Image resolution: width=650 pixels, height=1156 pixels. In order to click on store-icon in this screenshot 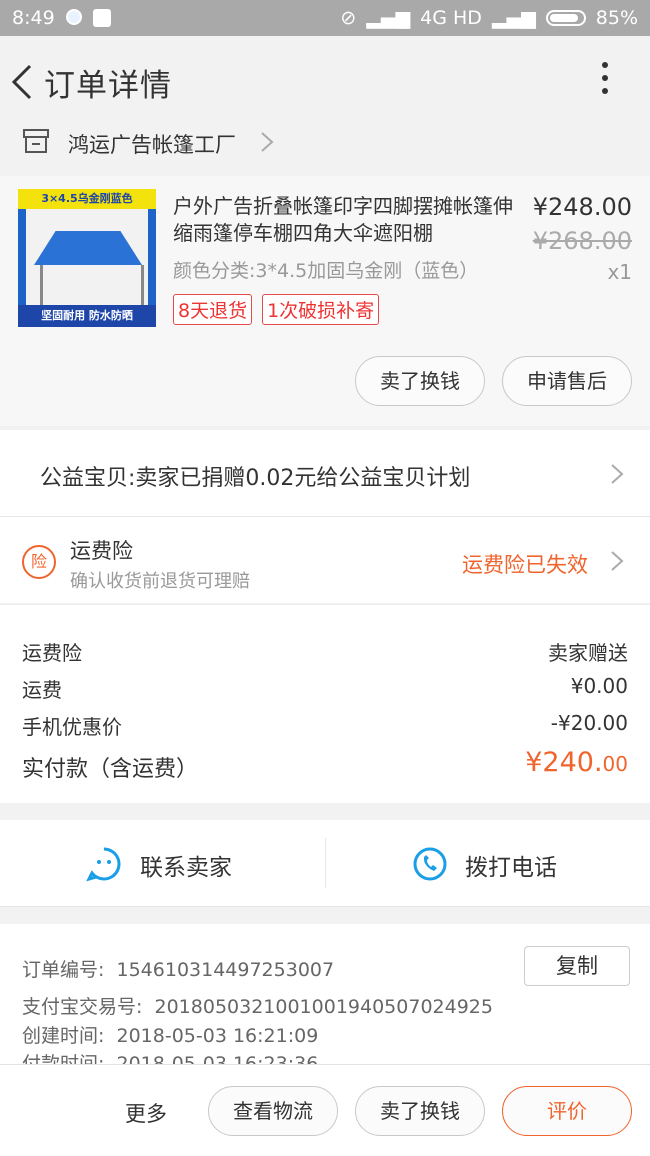, I will do `click(36, 141)`.